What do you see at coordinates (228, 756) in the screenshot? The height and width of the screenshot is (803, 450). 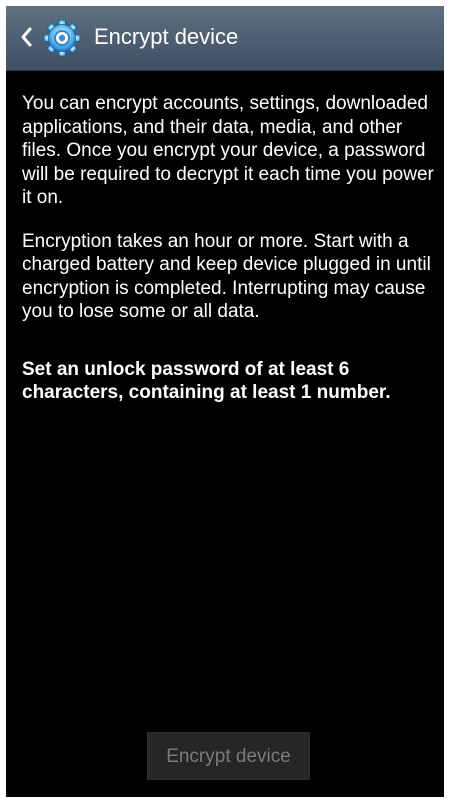 I see `encrypt-device-button: Encrypt device` at bounding box center [228, 756].